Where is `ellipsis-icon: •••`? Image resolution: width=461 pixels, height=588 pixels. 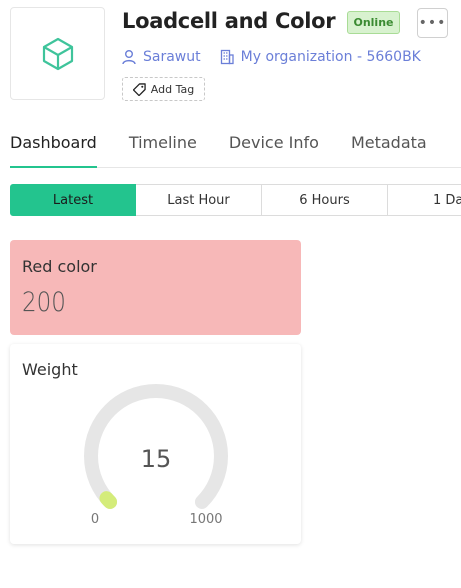
ellipsis-icon: ••• is located at coordinates (432, 23).